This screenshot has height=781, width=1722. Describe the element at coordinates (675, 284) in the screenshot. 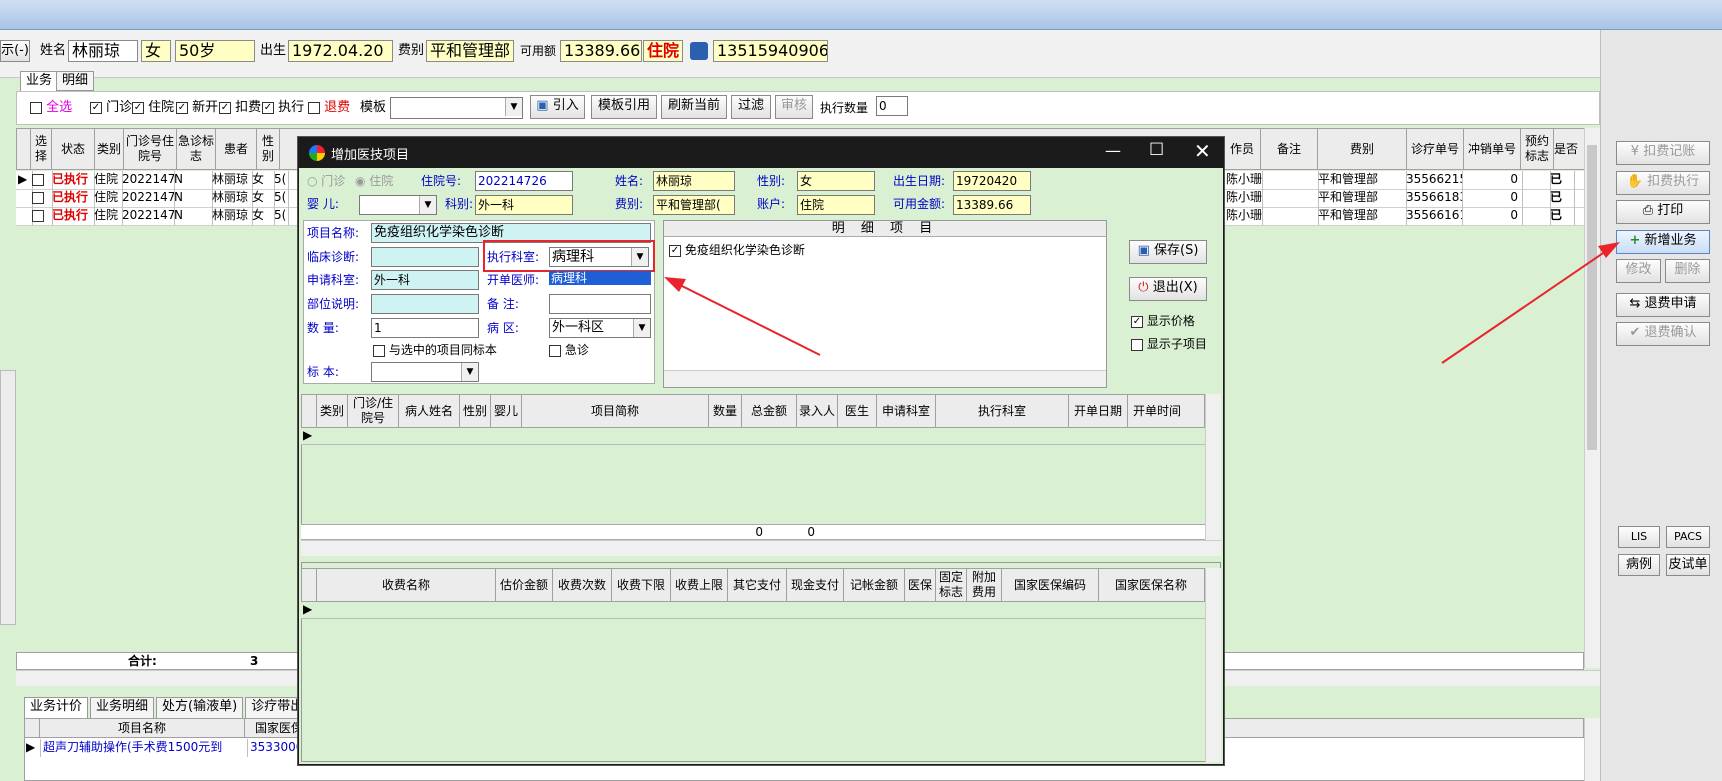

I see `arrowhead-exec-dept` at that location.